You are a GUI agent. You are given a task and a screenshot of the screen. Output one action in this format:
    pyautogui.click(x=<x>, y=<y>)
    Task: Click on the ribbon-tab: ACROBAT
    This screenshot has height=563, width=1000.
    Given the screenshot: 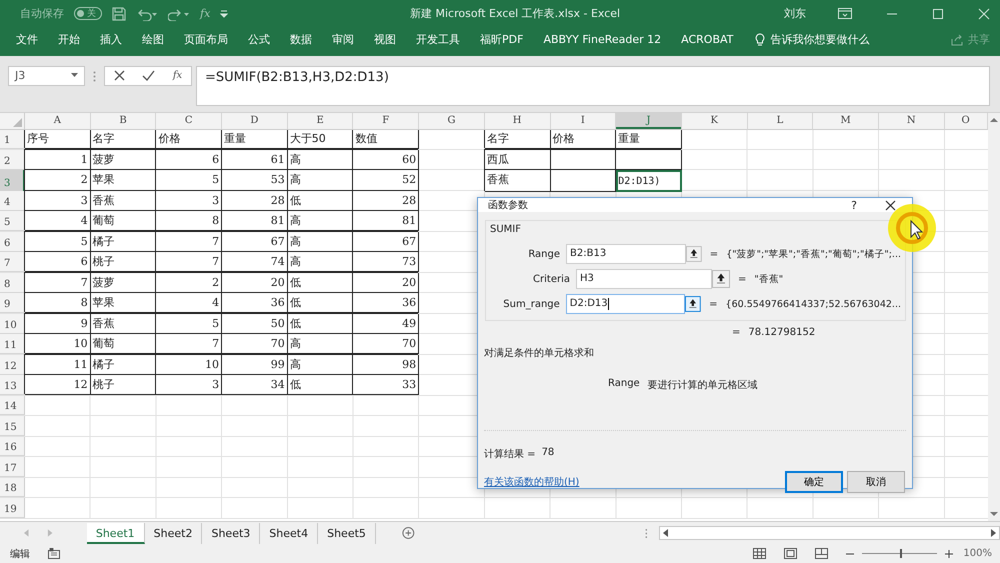 What is the action you would take?
    pyautogui.click(x=707, y=39)
    